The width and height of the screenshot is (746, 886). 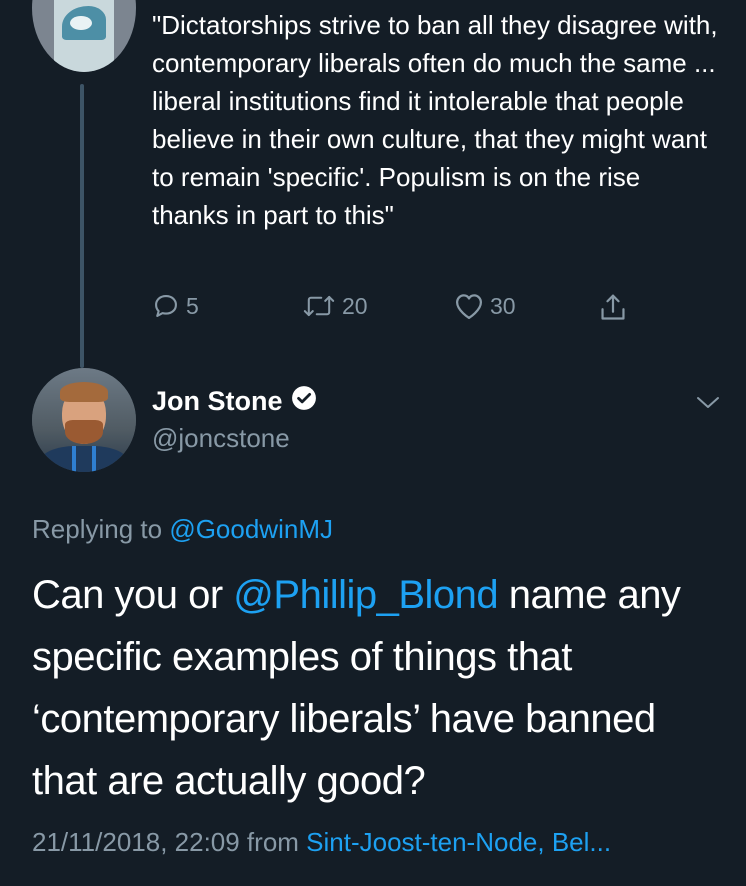 What do you see at coordinates (97, 529) in the screenshot?
I see `replying-to-label: Replying to` at bounding box center [97, 529].